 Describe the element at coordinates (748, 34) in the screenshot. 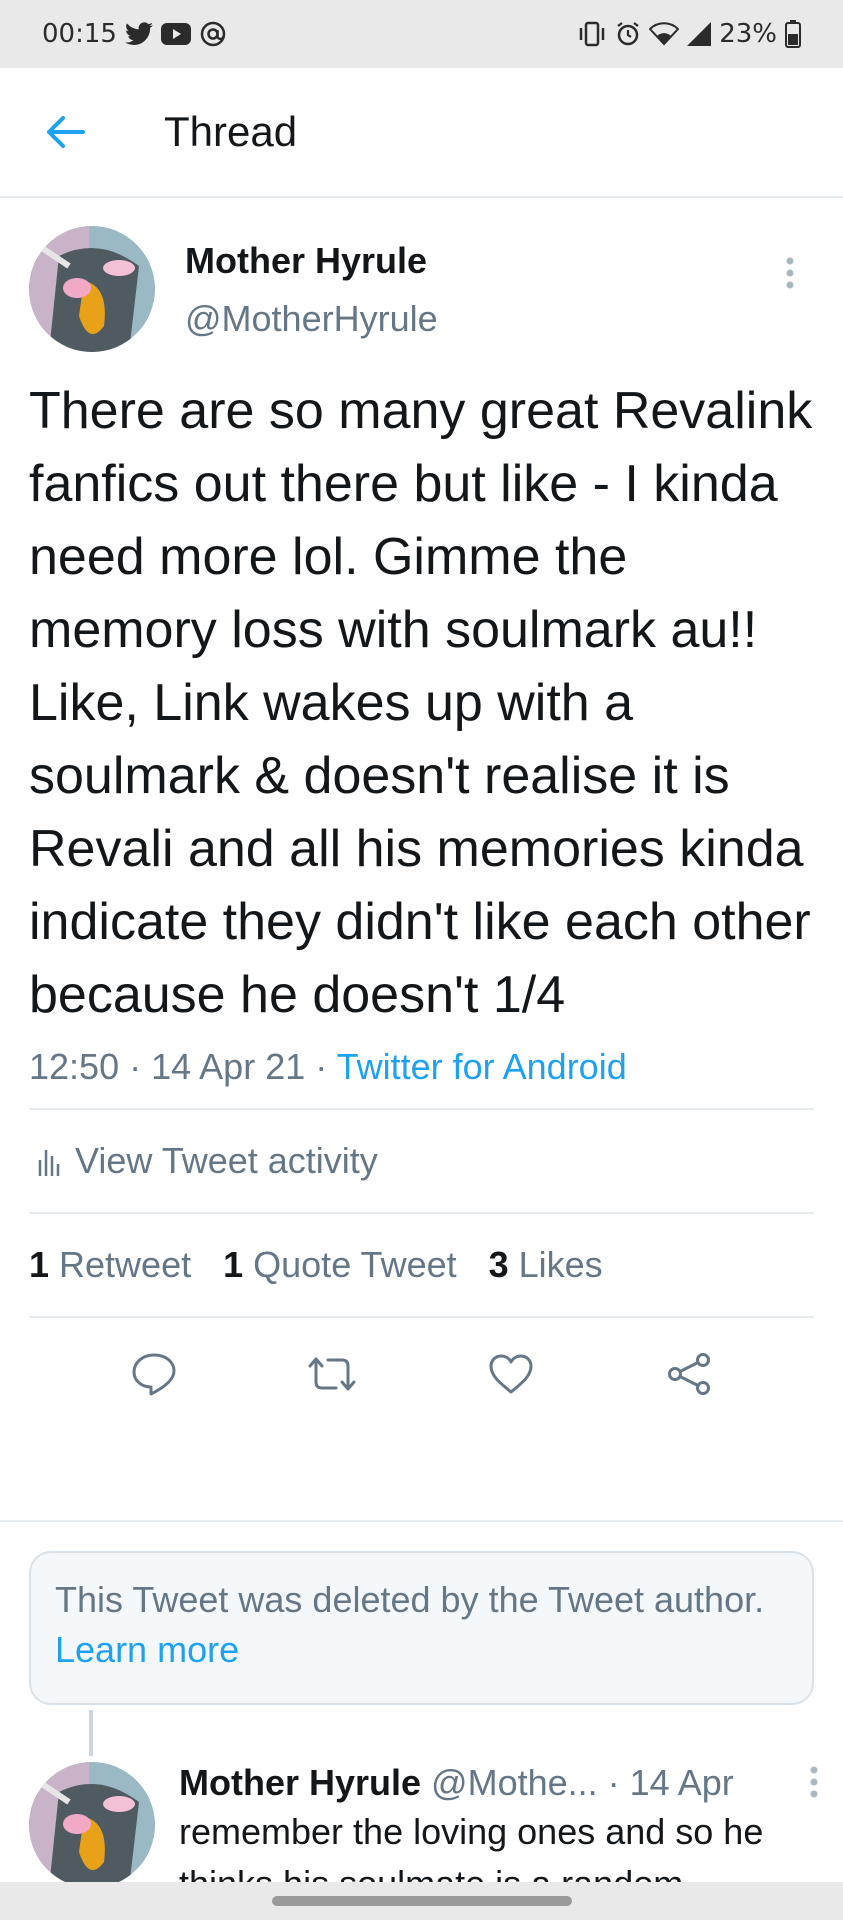

I see `battery-percent: 23%` at that location.